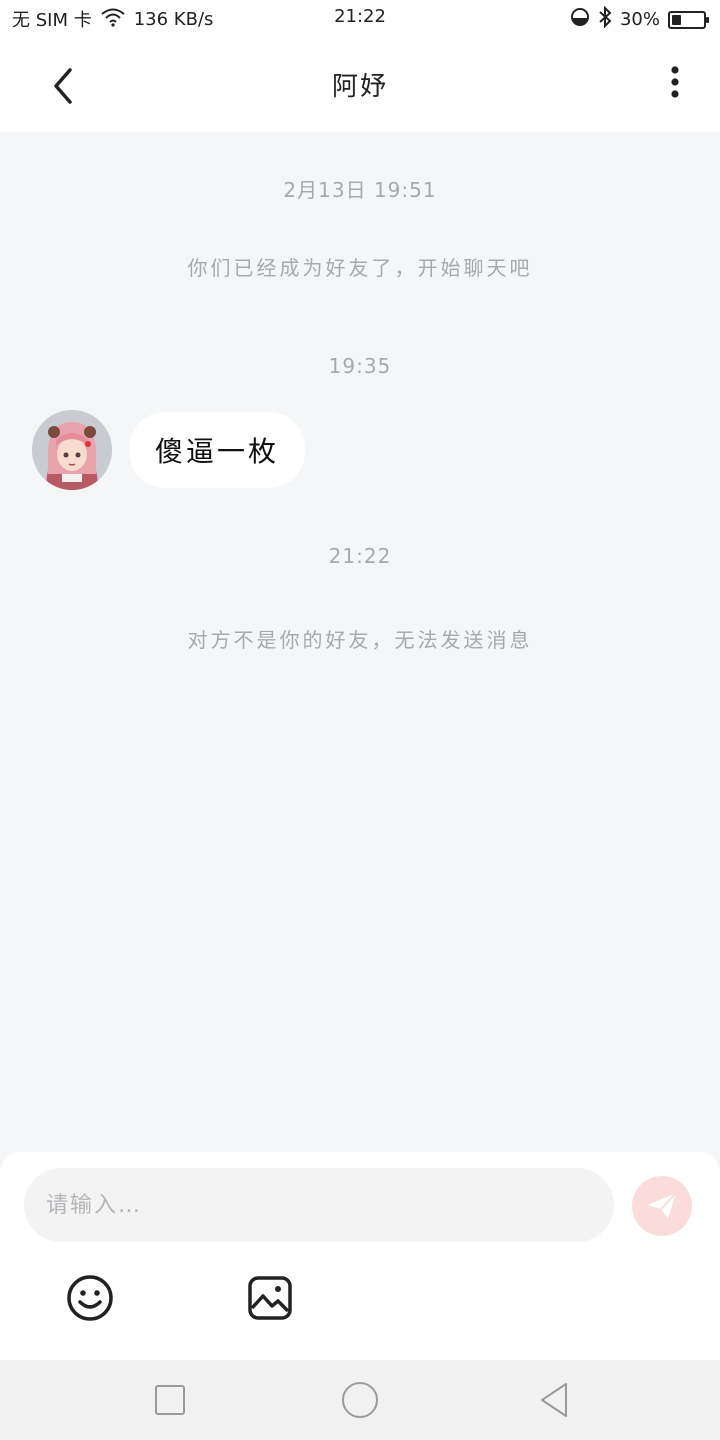 The image size is (720, 1440). I want to click on image-icon, so click(270, 1298).